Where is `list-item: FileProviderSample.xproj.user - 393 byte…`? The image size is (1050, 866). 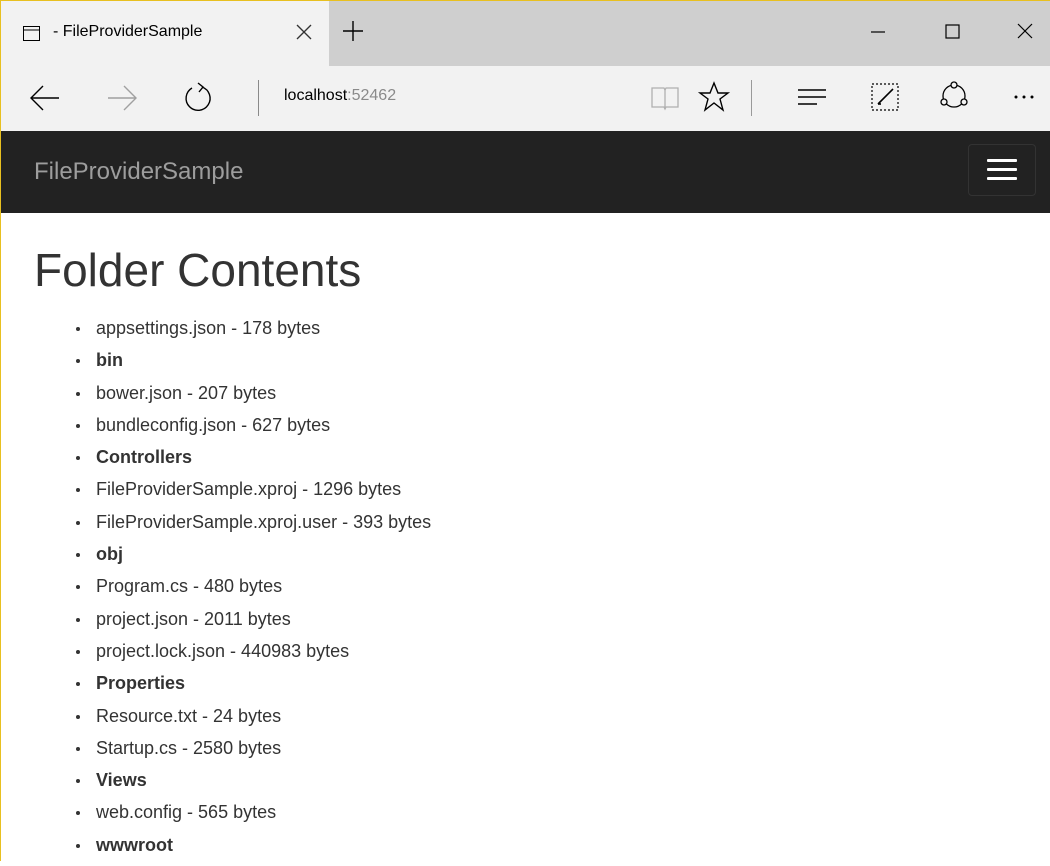
list-item: FileProviderSample.xproj.user - 393 byte… is located at coordinates (252, 527).